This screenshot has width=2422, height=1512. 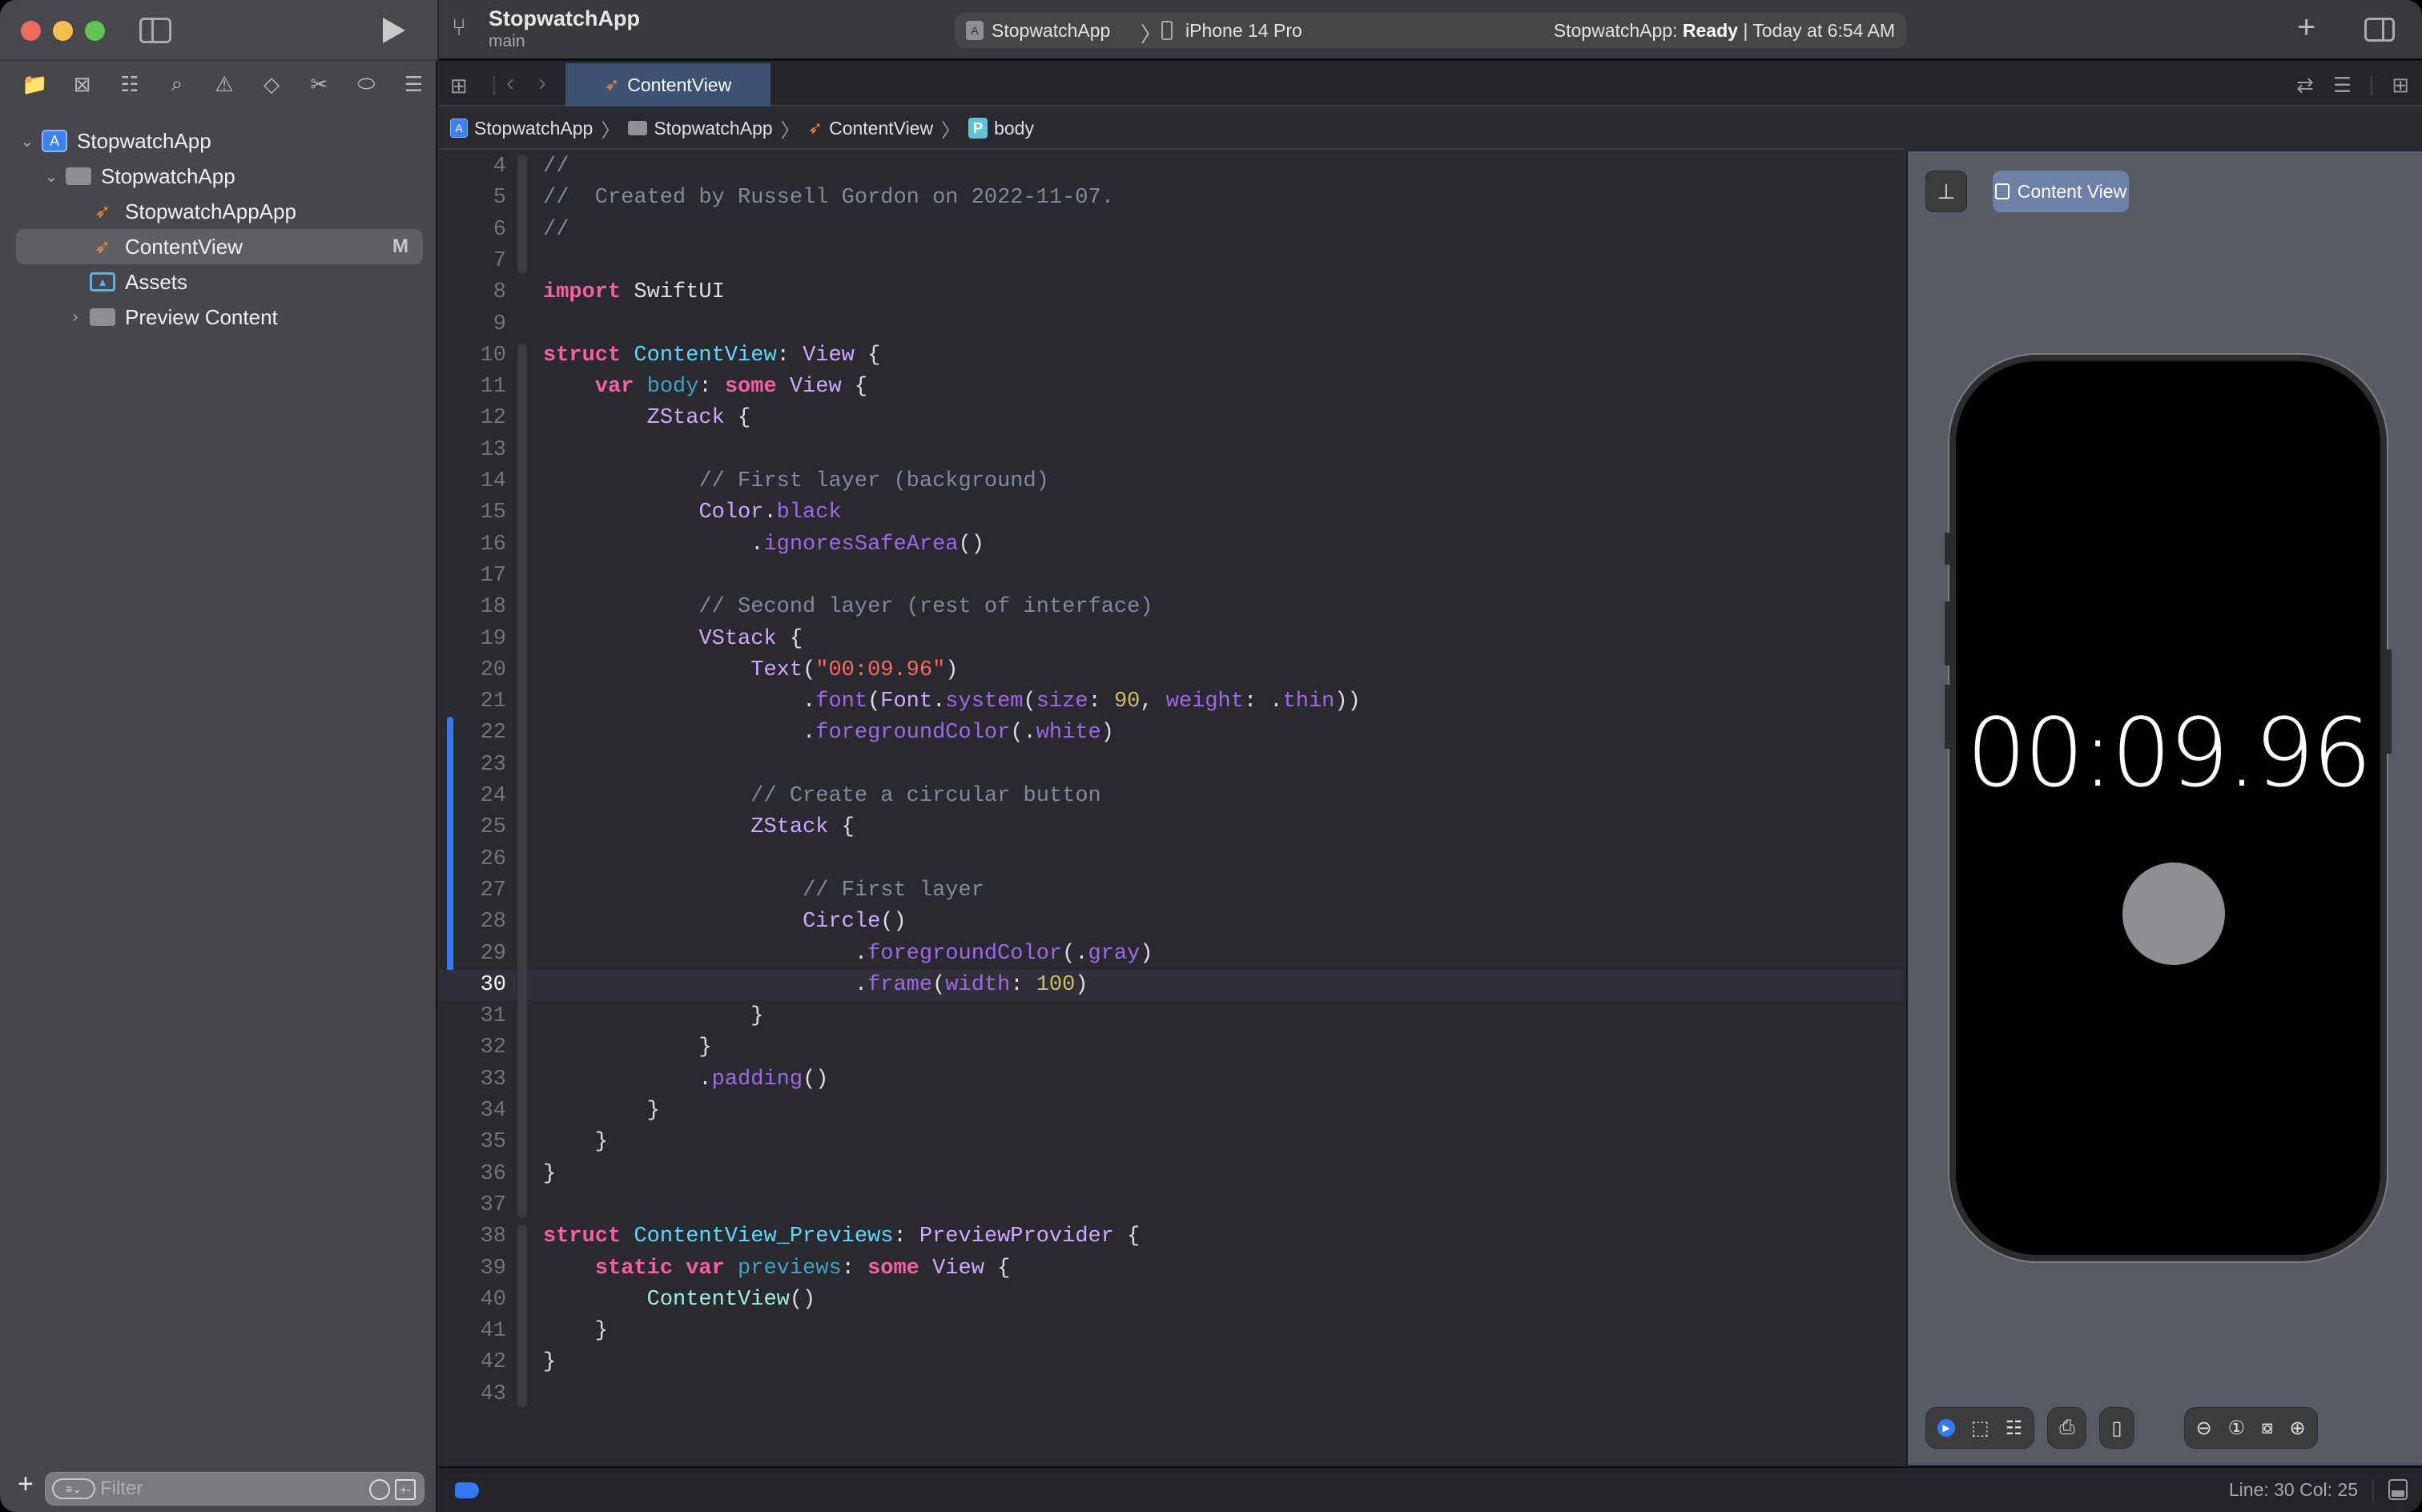 What do you see at coordinates (2014, 1428) in the screenshot?
I see `variants-icon: ☷` at bounding box center [2014, 1428].